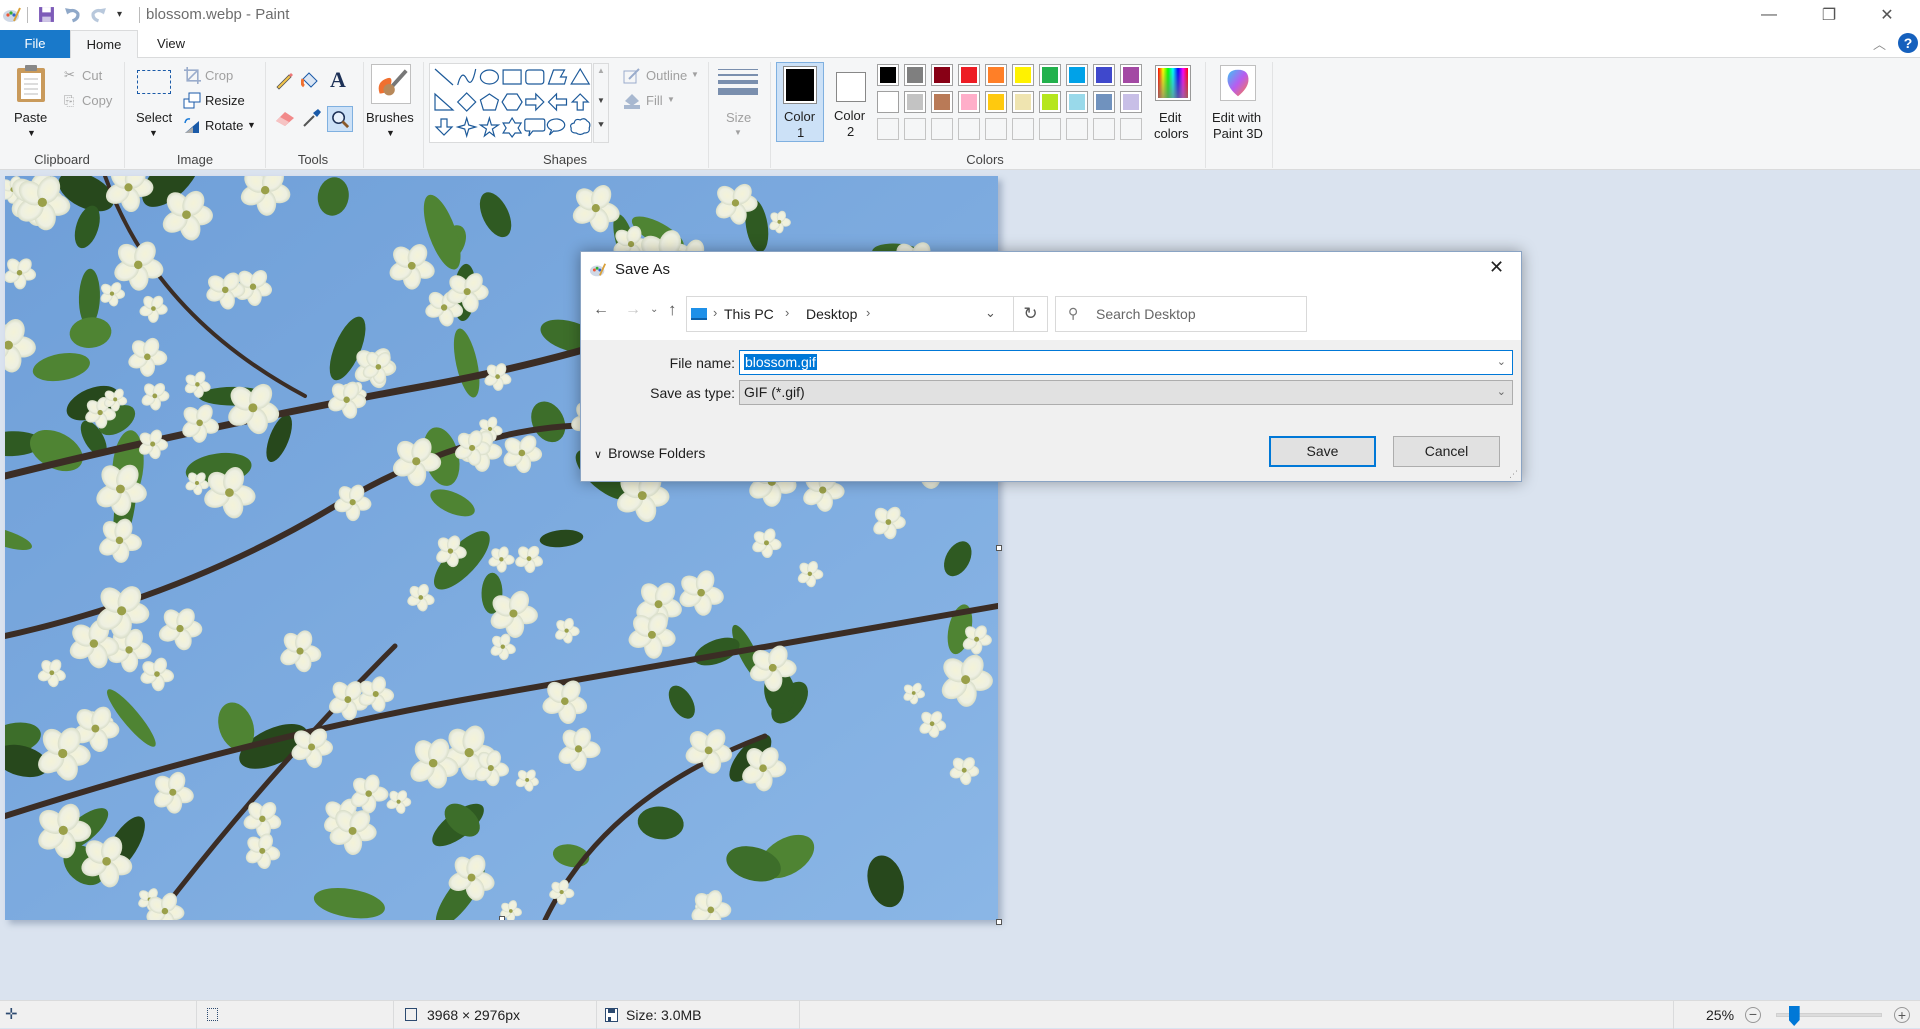 The image size is (1920, 1029). What do you see at coordinates (1146, 314) in the screenshot?
I see `search-input: Search Desktop` at bounding box center [1146, 314].